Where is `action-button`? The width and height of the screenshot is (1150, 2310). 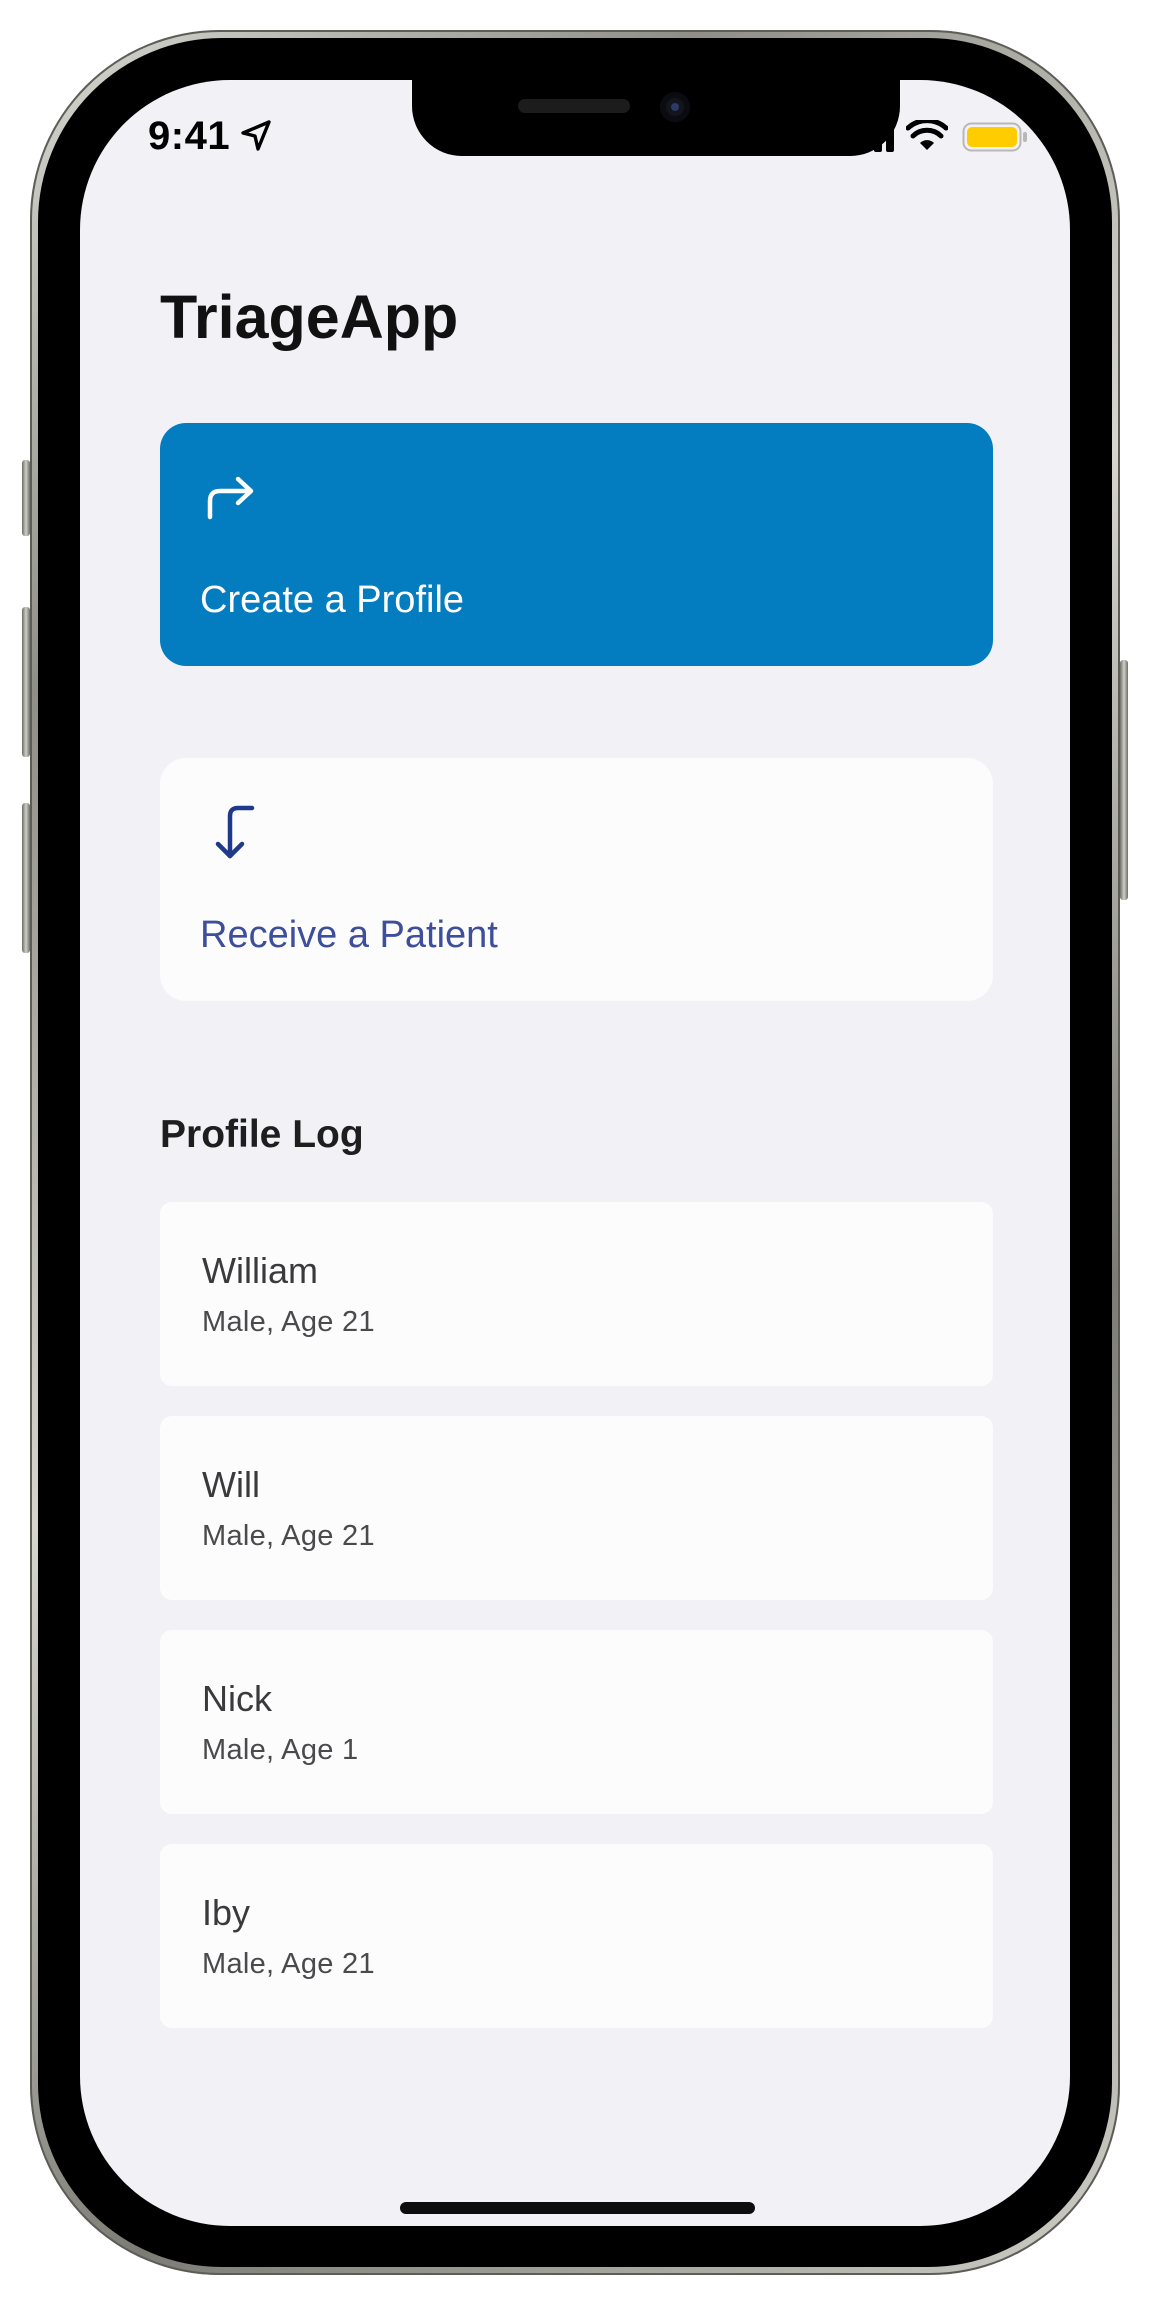 action-button is located at coordinates (26, 498).